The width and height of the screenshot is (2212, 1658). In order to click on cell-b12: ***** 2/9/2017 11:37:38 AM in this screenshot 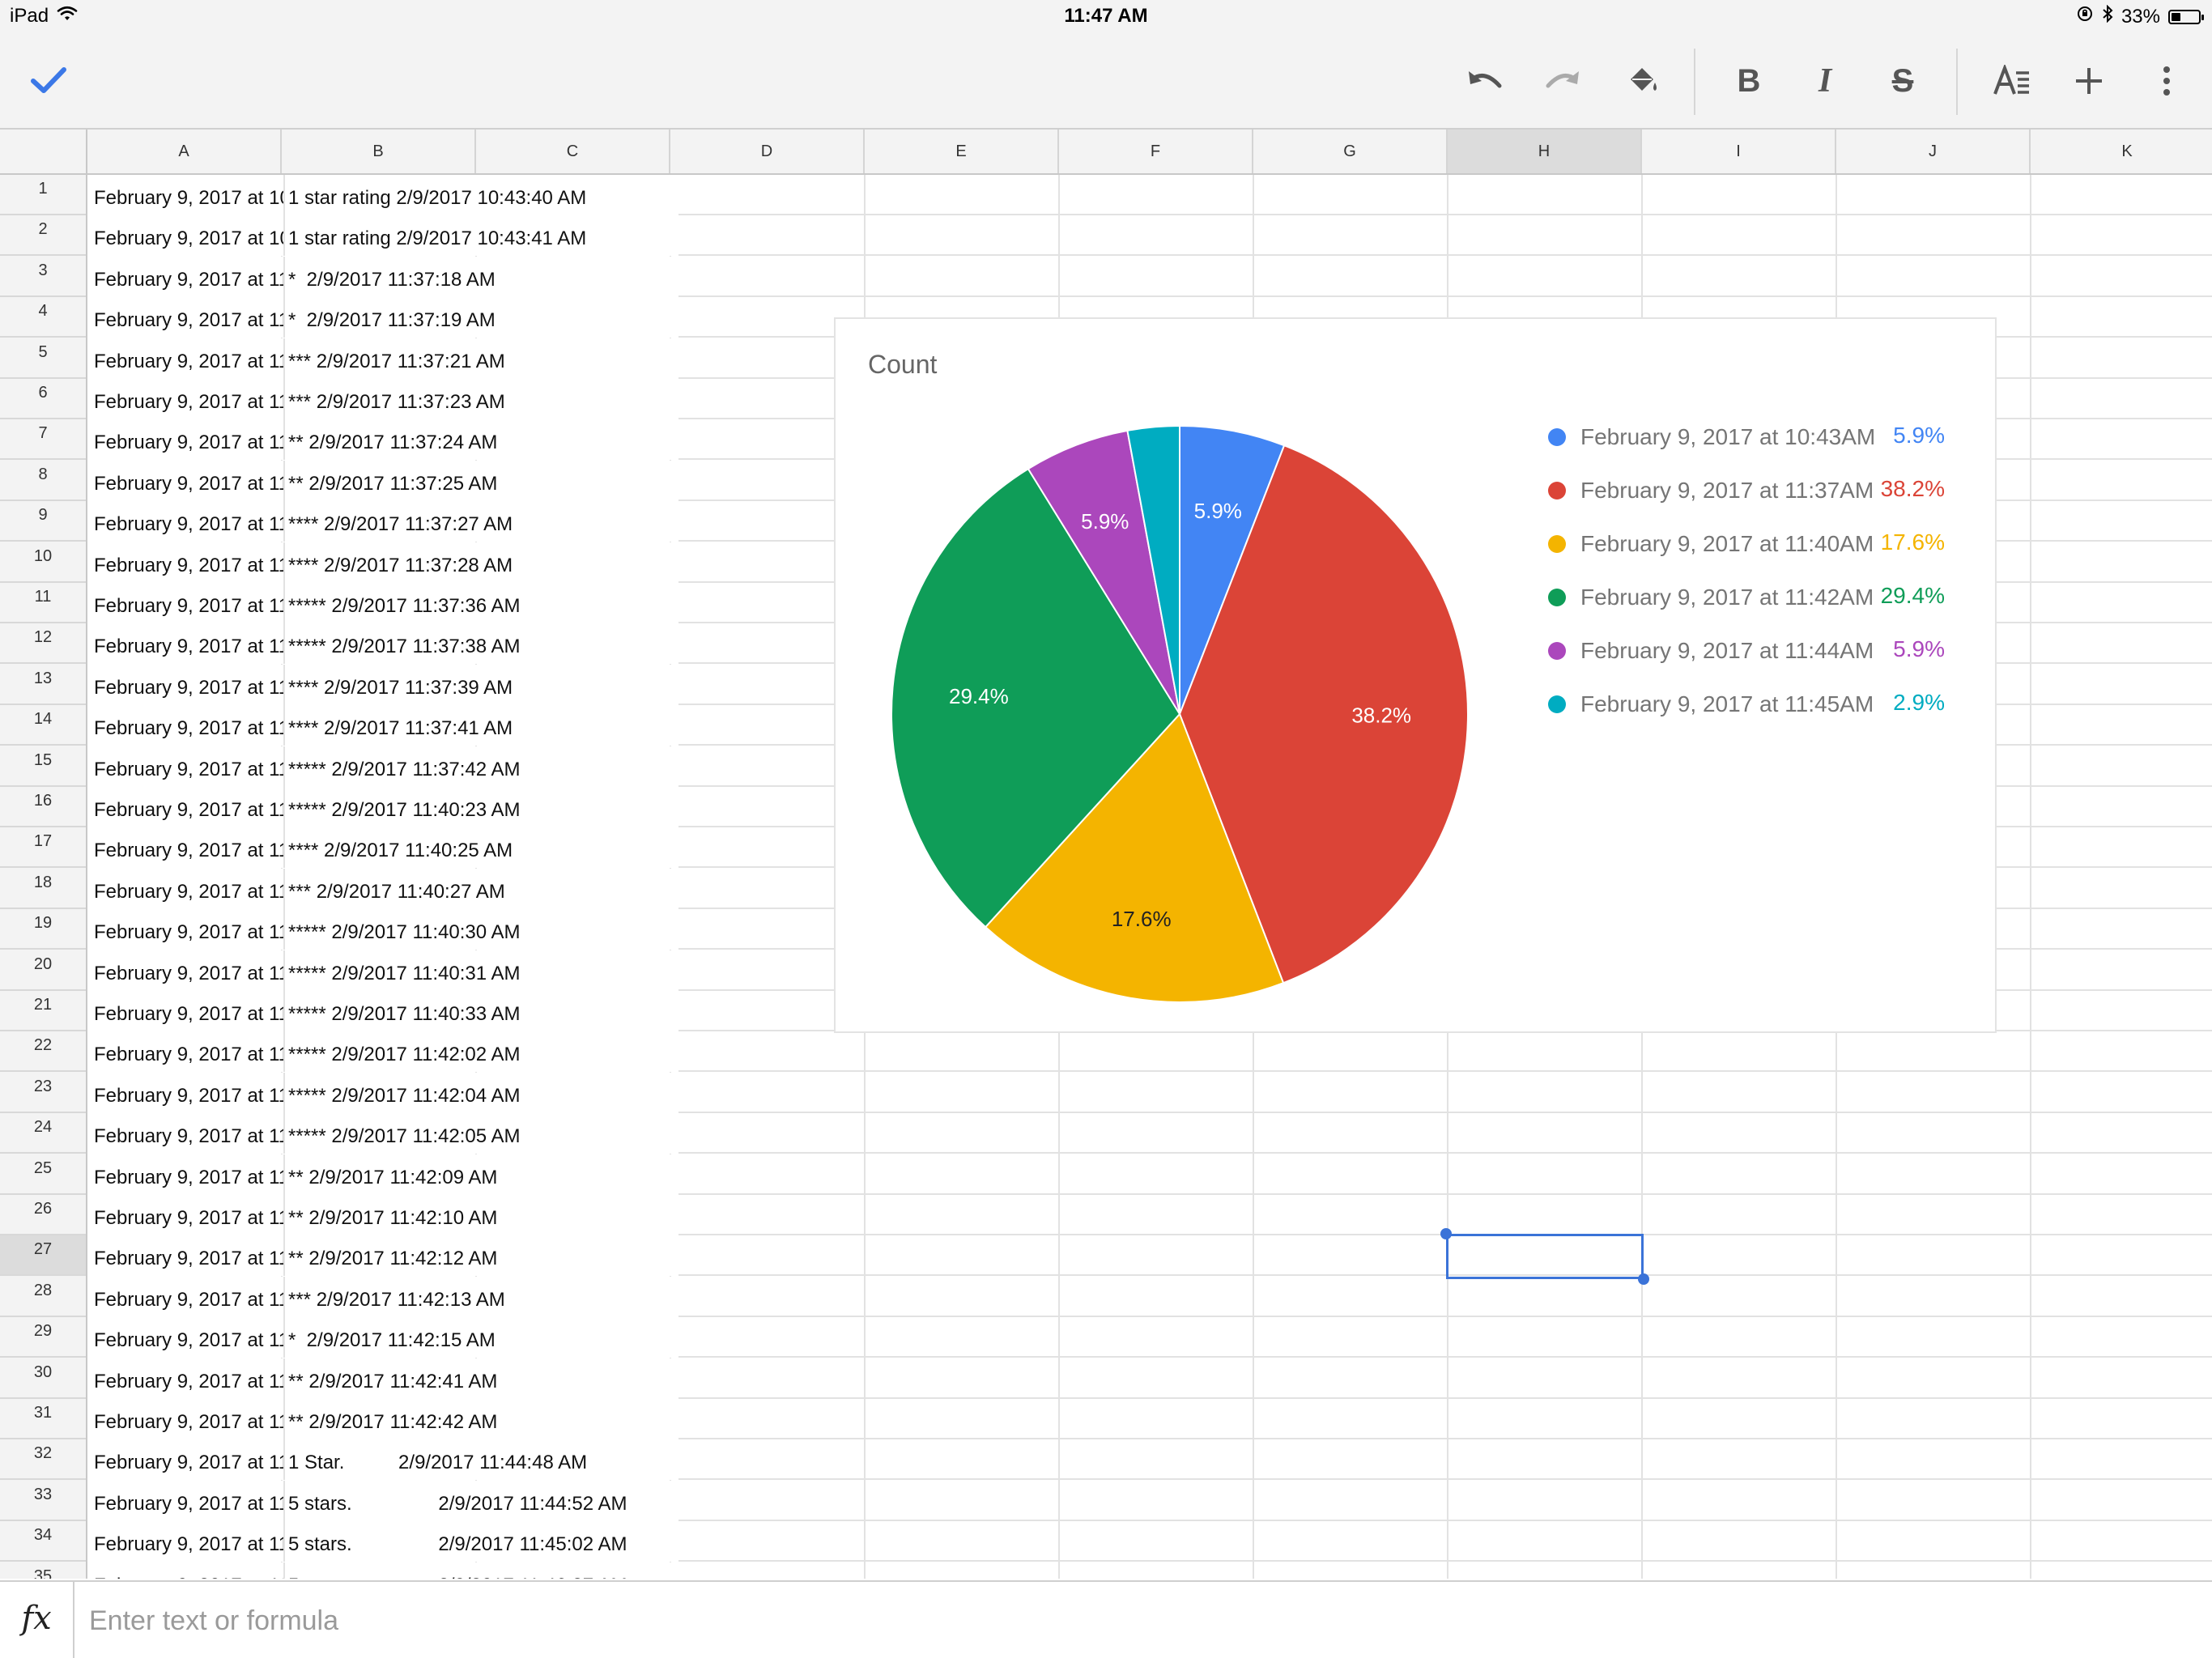, I will do `click(483, 643)`.